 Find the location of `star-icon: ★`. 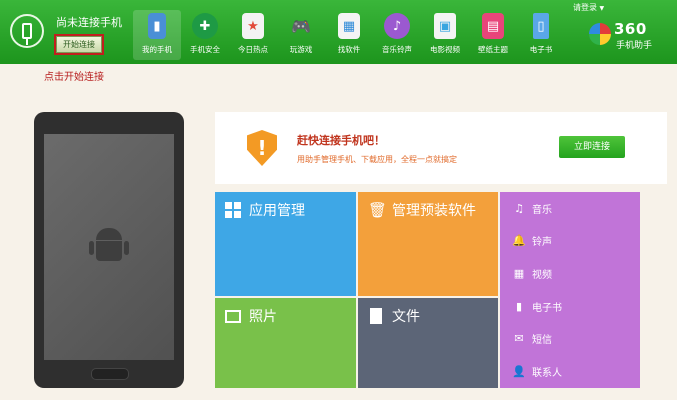

star-icon: ★ is located at coordinates (253, 26).